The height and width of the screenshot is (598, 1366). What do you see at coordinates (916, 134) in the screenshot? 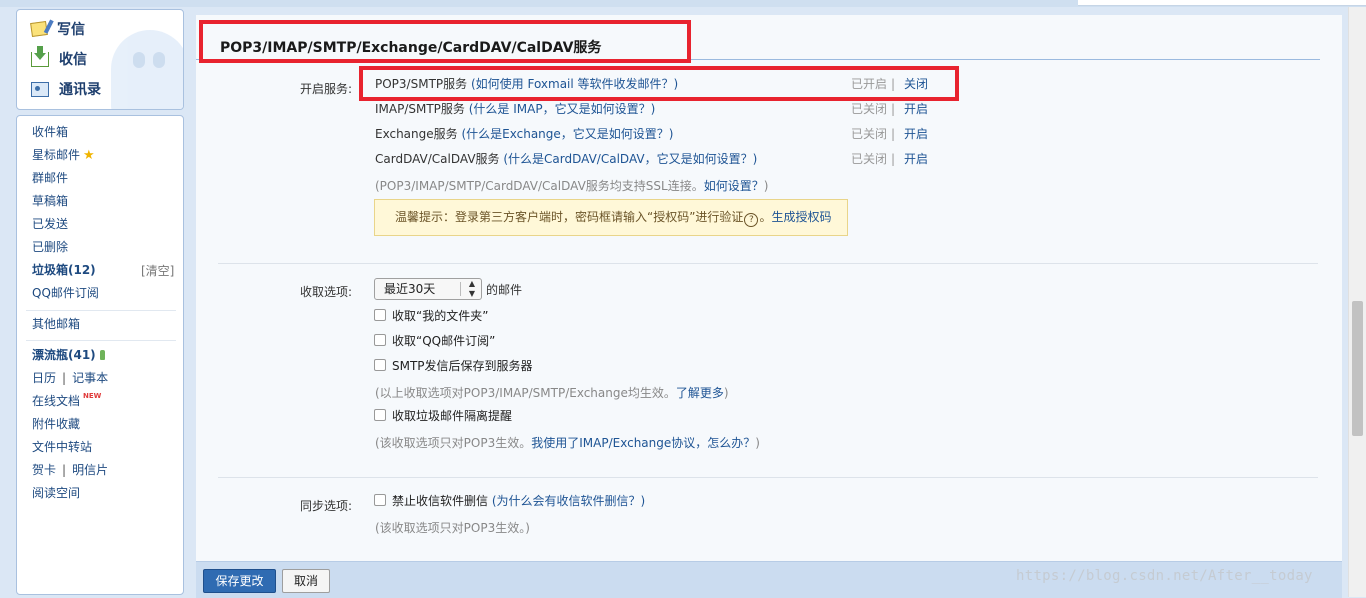
I see `exchange-toggle-button: 开启` at bounding box center [916, 134].